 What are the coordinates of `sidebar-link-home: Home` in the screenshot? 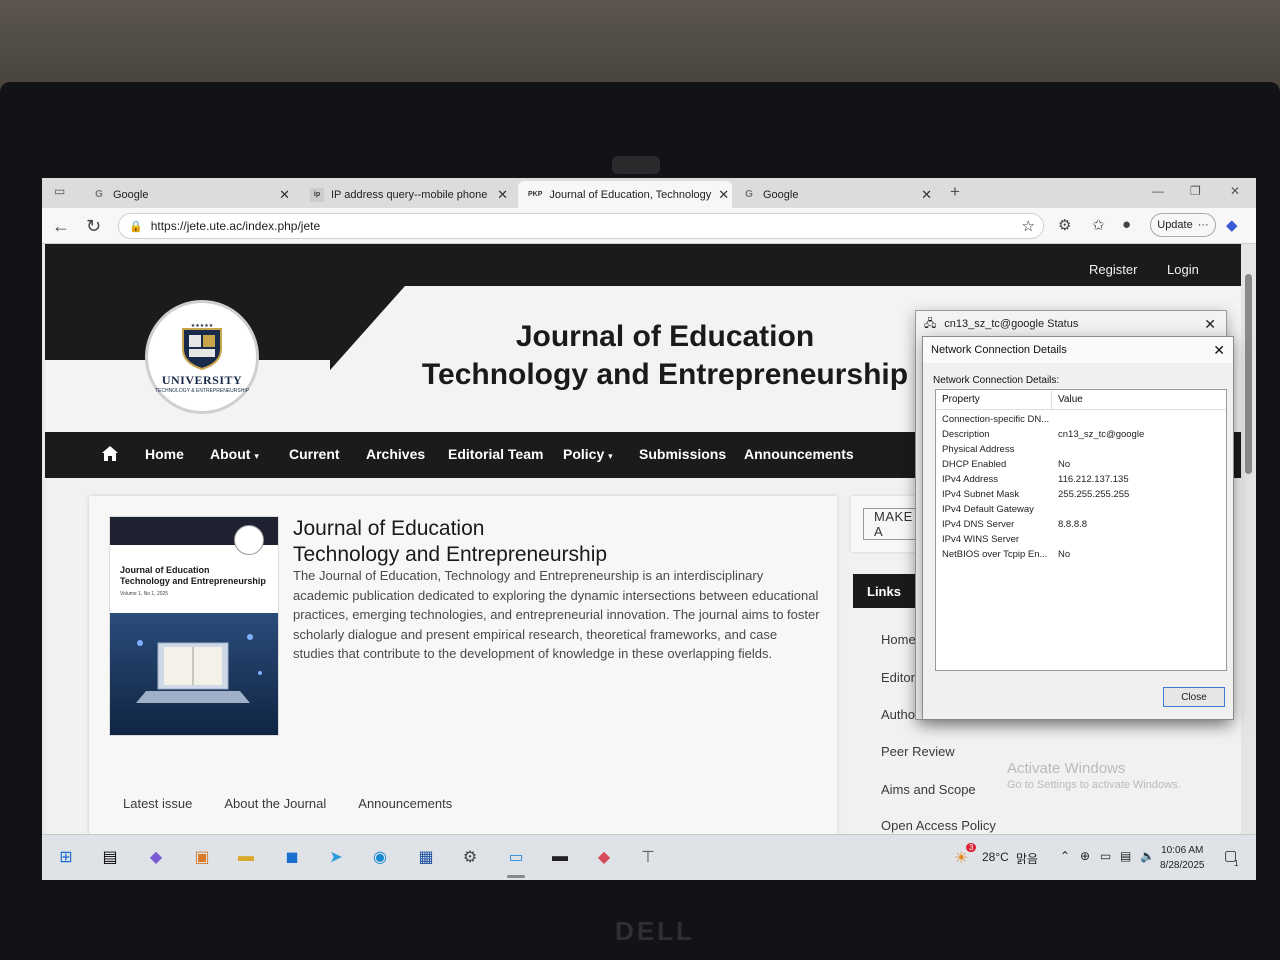 It's located at (898, 639).